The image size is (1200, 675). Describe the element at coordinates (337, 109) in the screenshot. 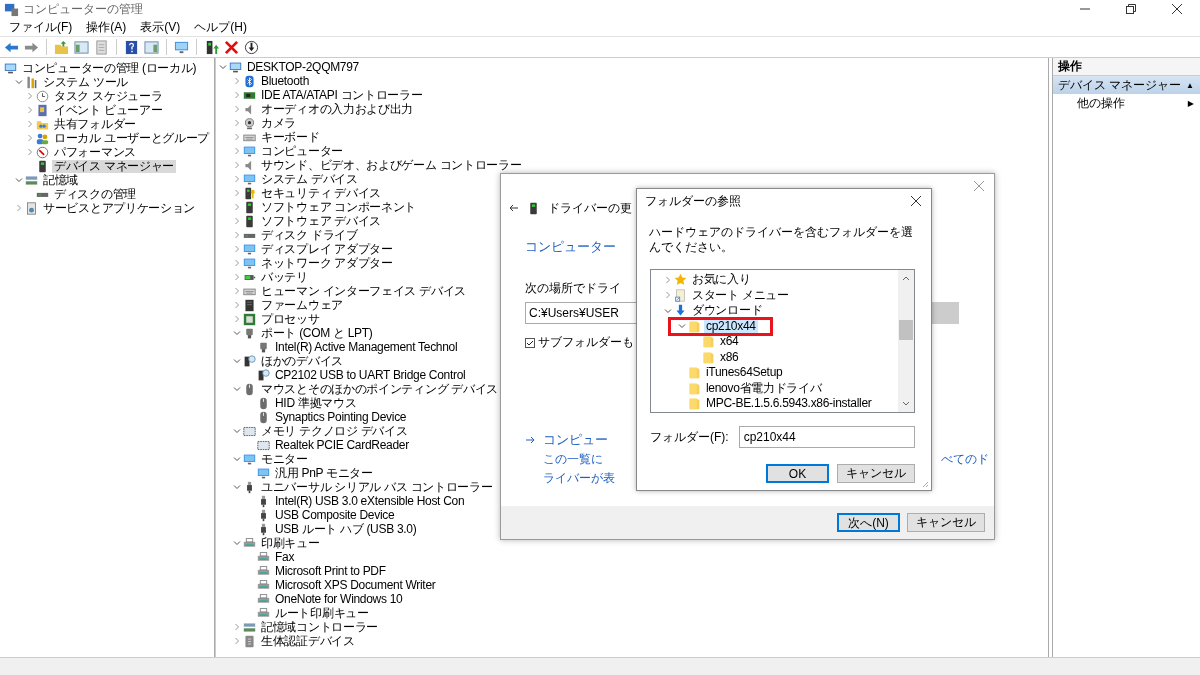

I see `tree-item: オーディオの入力および出力` at that location.